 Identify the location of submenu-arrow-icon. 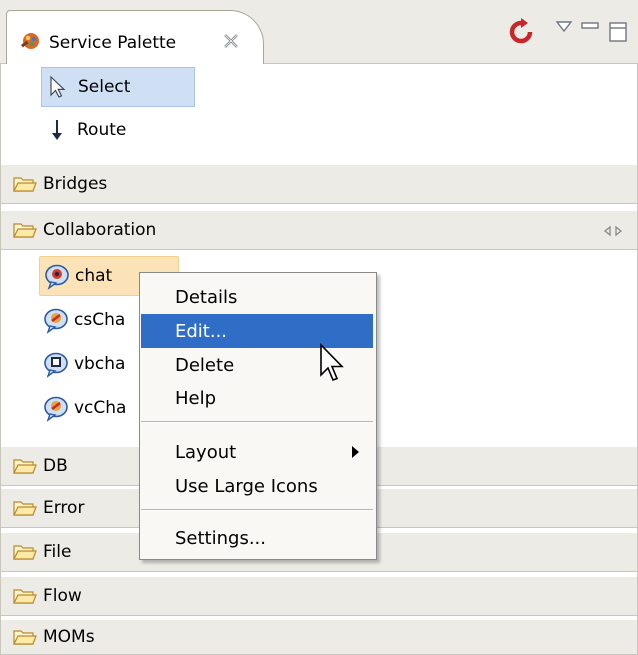
(355, 452).